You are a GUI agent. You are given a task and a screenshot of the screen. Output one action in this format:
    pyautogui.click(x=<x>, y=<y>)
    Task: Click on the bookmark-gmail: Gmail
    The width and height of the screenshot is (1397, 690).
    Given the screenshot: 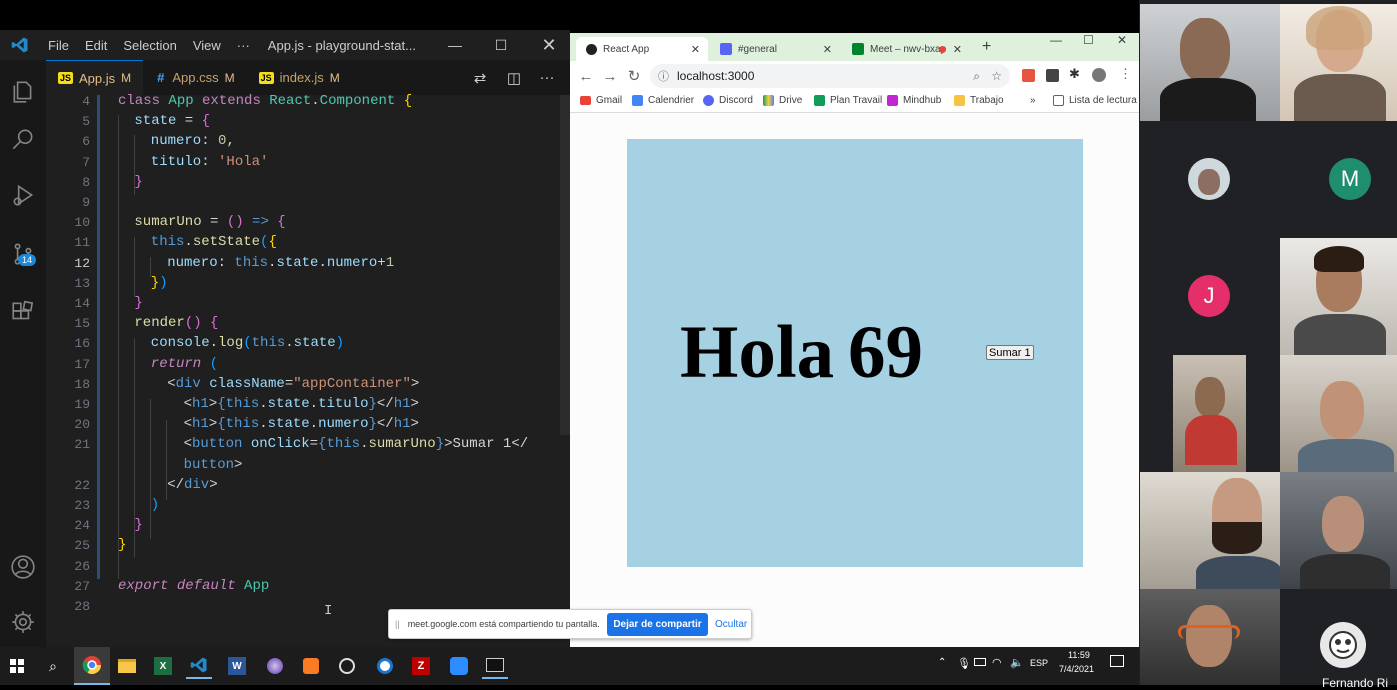 What is the action you would take?
    pyautogui.click(x=601, y=100)
    